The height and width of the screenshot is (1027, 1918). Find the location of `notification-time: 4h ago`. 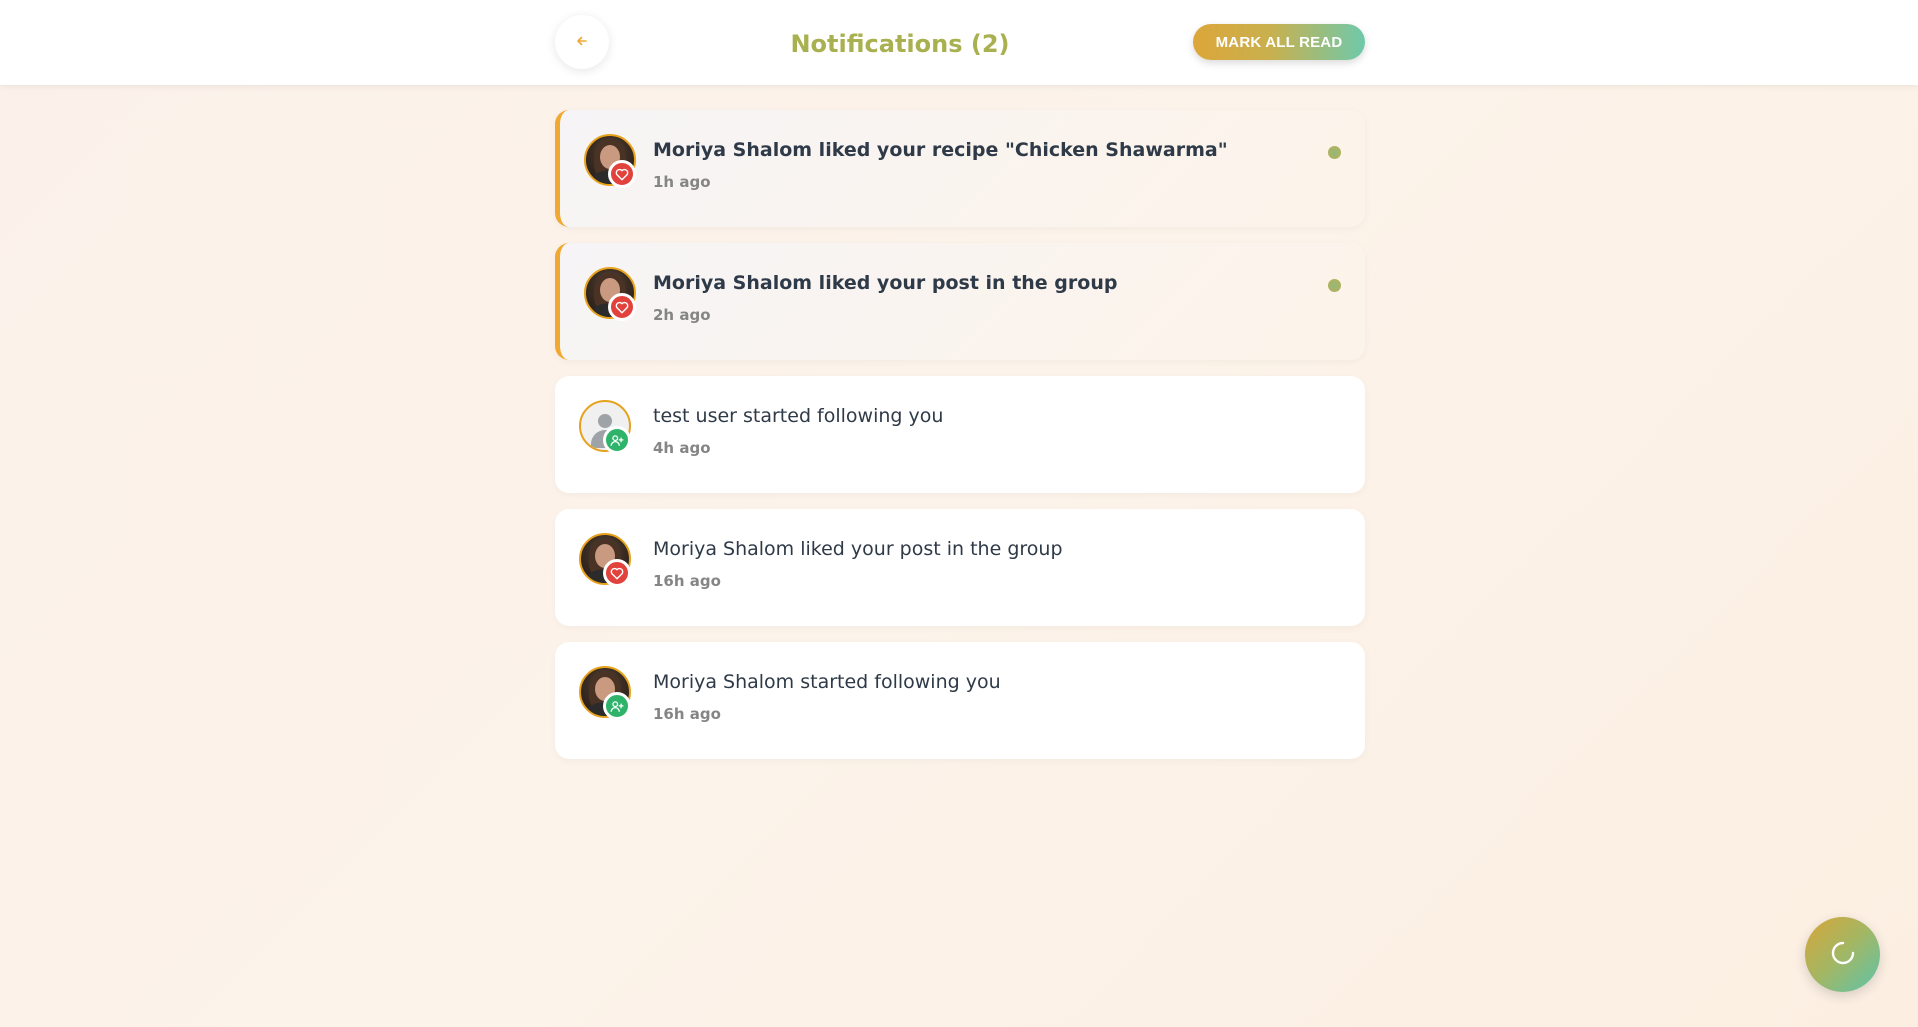

notification-time: 4h ago is located at coordinates (682, 448).